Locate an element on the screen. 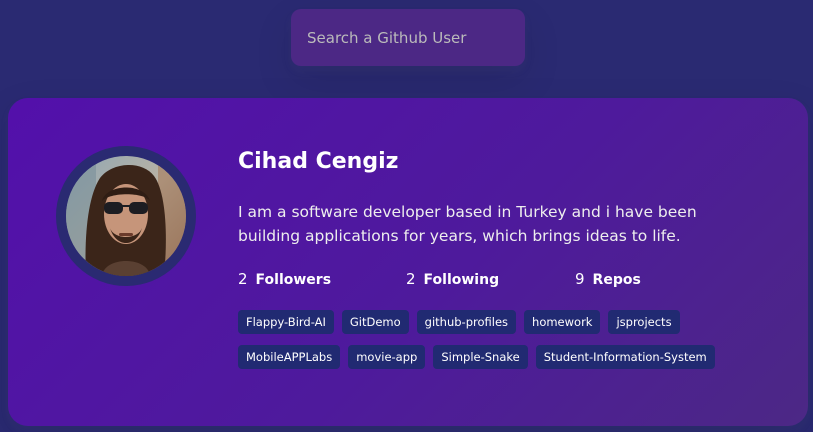  repos-count: 9 is located at coordinates (580, 279).